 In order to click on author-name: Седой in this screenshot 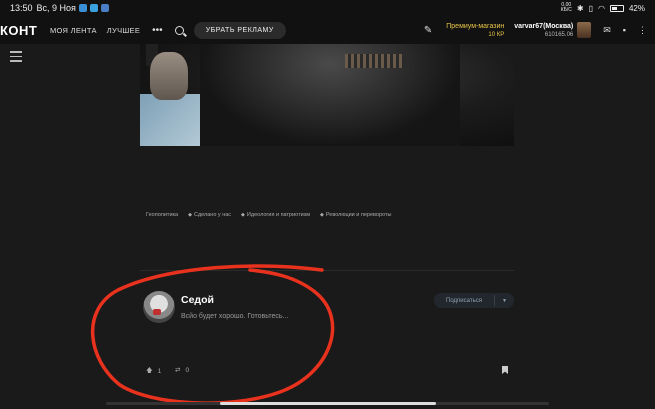, I will do `click(197, 300)`.